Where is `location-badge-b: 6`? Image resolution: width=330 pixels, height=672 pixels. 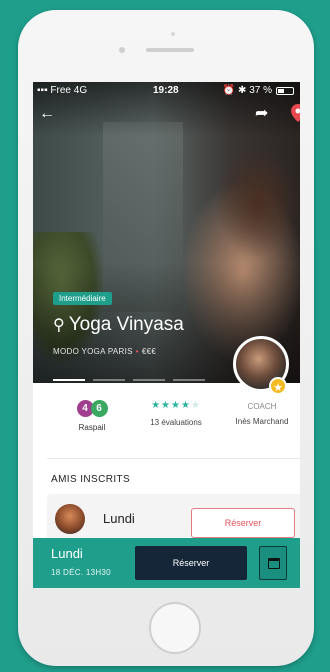
location-badge-b: 6 is located at coordinates (99, 408).